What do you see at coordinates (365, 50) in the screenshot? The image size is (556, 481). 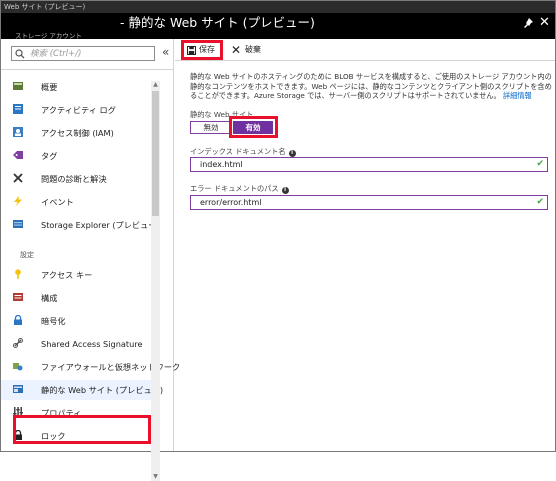 I see `toolbar: 保存 ✕ 破棄` at bounding box center [365, 50].